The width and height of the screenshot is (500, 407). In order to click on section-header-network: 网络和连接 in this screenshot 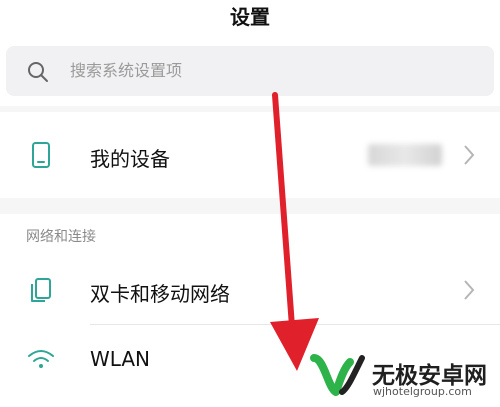, I will do `click(61, 237)`.